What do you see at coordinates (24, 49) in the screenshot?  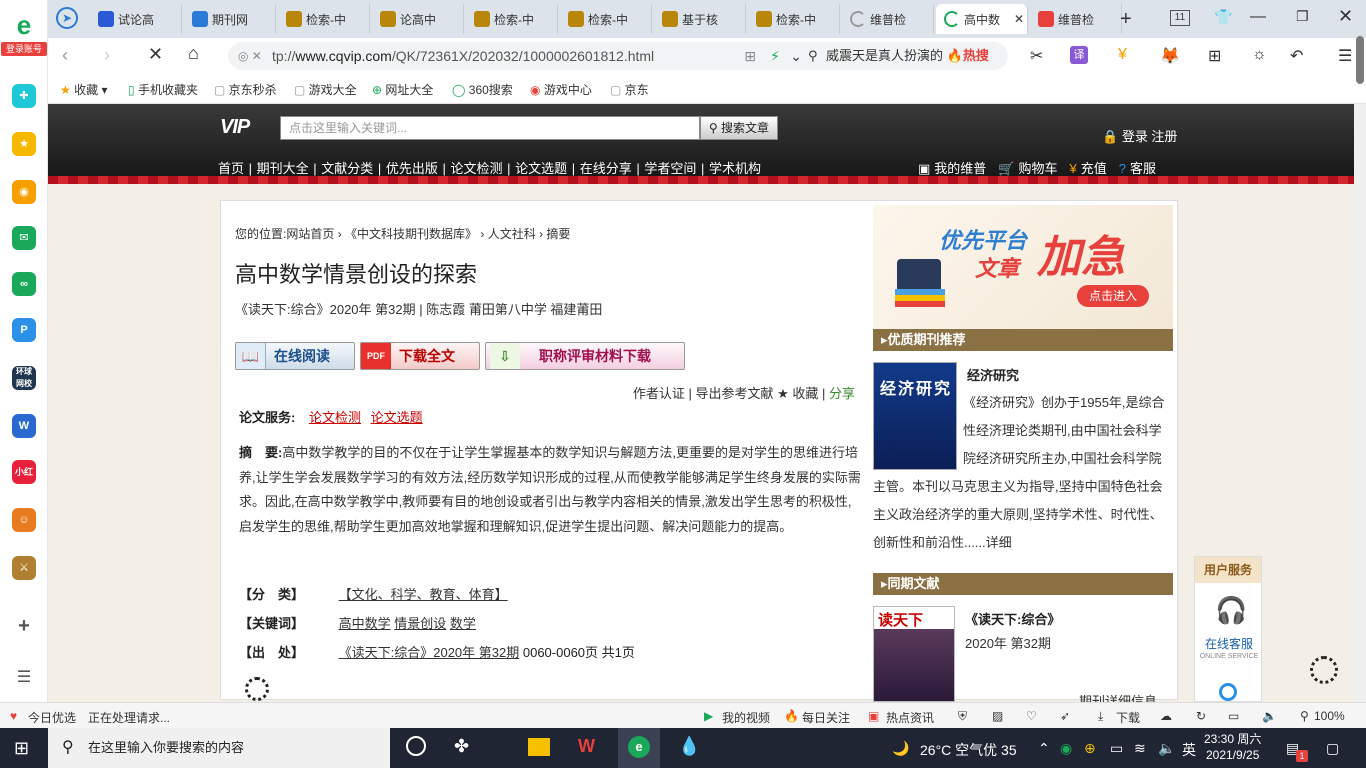 I see `login-account-button: 登录账号` at bounding box center [24, 49].